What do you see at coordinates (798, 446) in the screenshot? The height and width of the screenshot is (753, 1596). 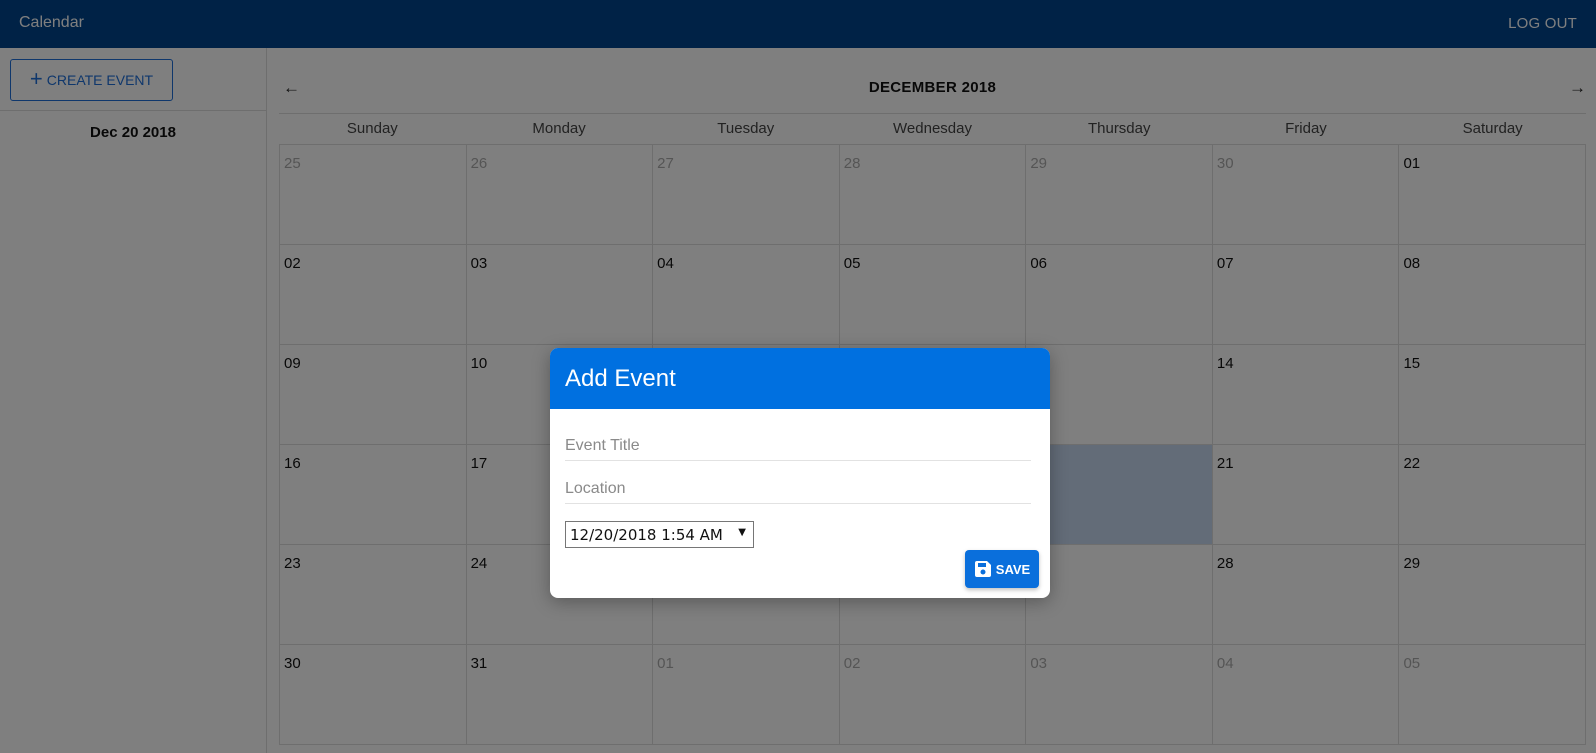 I see `event-title-input` at bounding box center [798, 446].